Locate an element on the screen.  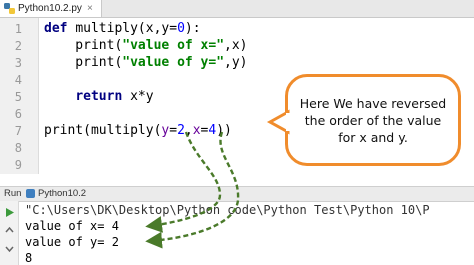
arrow-x-to-output is located at coordinates (183, 182).